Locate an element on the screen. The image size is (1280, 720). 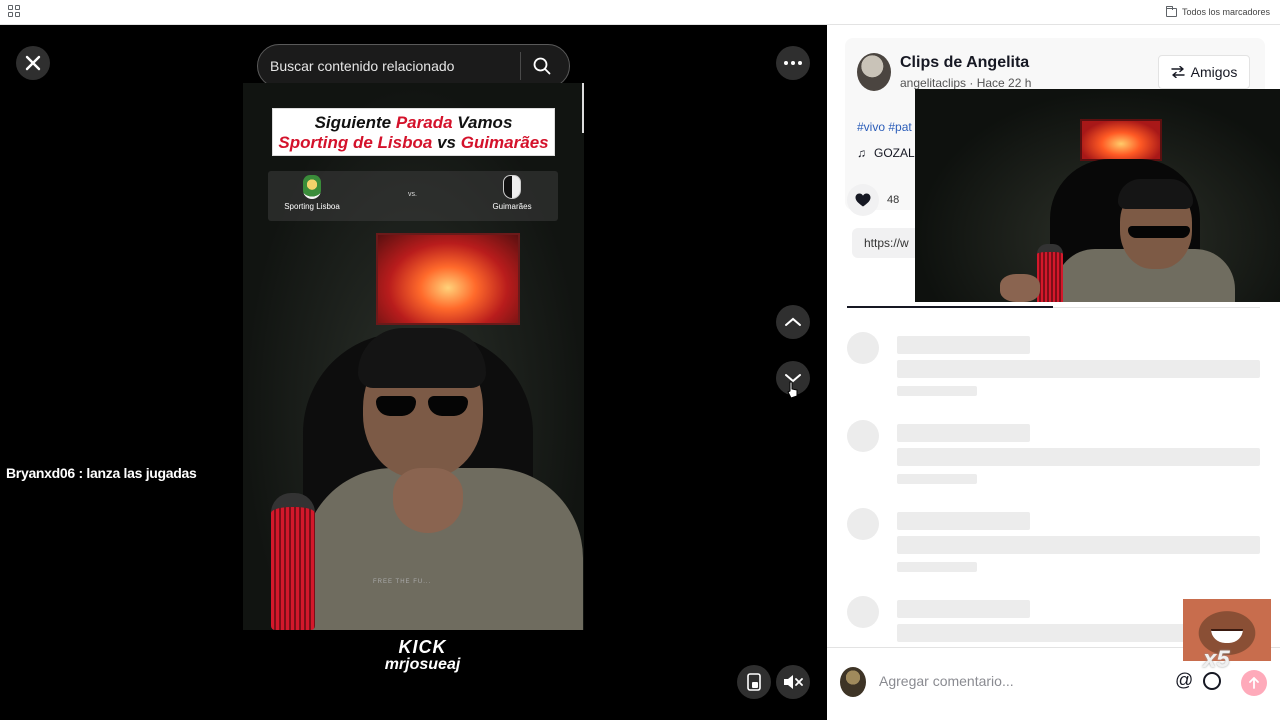
previous-video-button is located at coordinates (793, 322).